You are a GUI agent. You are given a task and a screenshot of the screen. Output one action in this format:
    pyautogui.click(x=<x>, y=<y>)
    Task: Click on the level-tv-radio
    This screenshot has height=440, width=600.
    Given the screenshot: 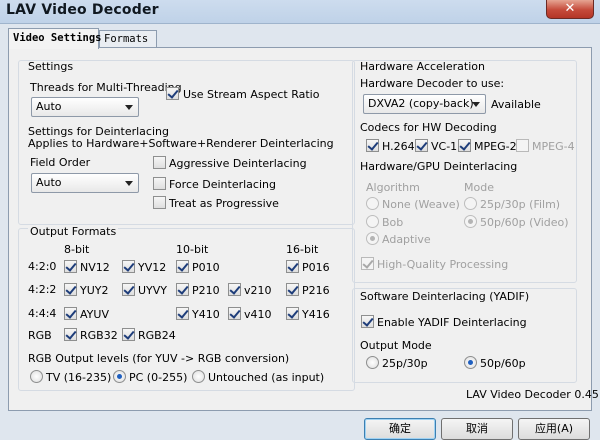 What is the action you would take?
    pyautogui.click(x=36, y=376)
    